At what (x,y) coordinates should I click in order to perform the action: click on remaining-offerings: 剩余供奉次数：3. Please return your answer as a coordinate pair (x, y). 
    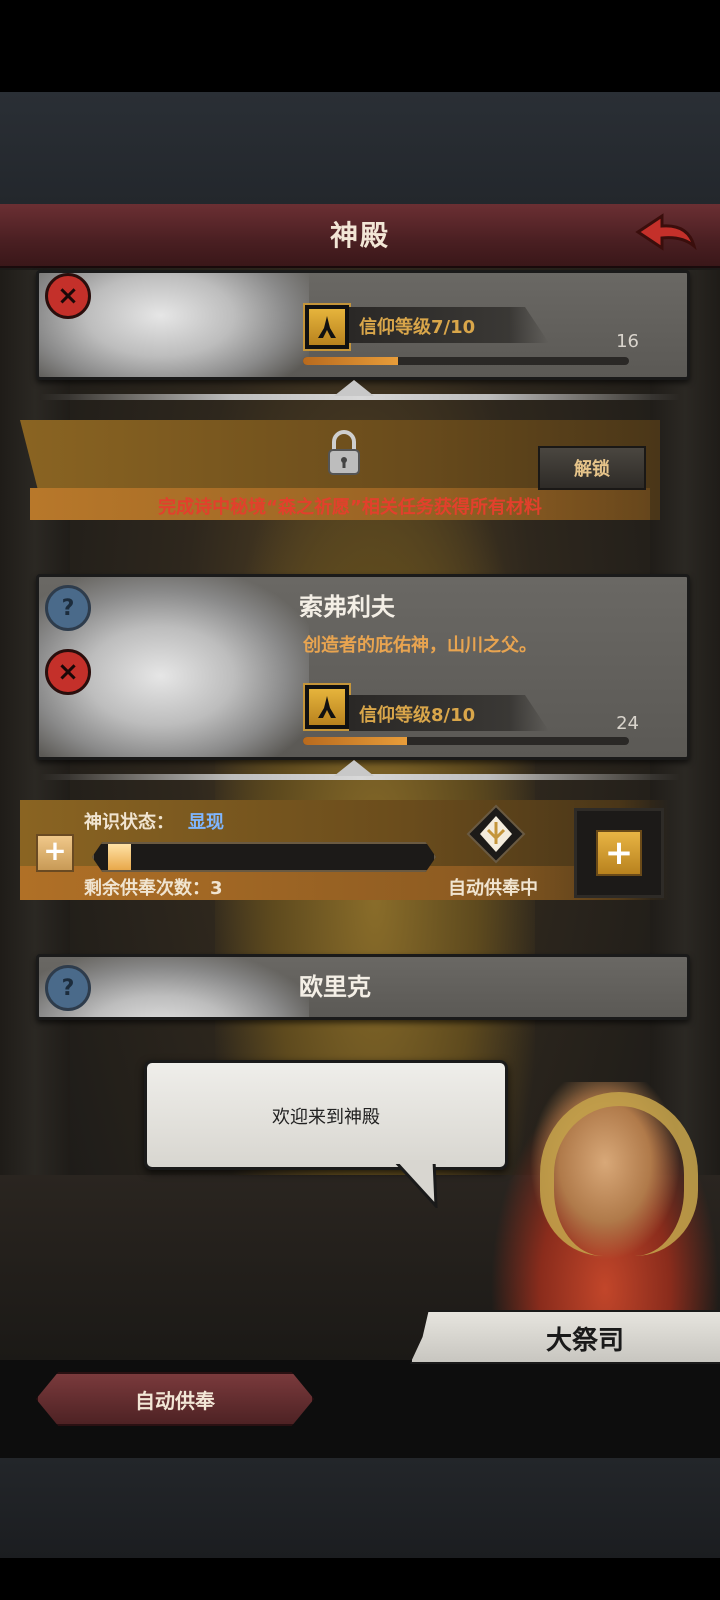
    Looking at the image, I should click on (153, 888).